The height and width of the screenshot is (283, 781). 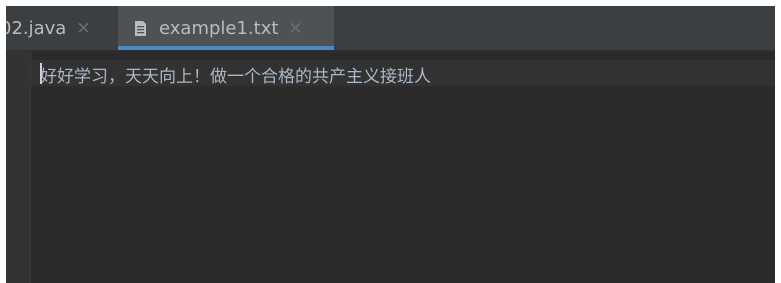 What do you see at coordinates (219, 28) in the screenshot?
I see `tab-label: example1.txt` at bounding box center [219, 28].